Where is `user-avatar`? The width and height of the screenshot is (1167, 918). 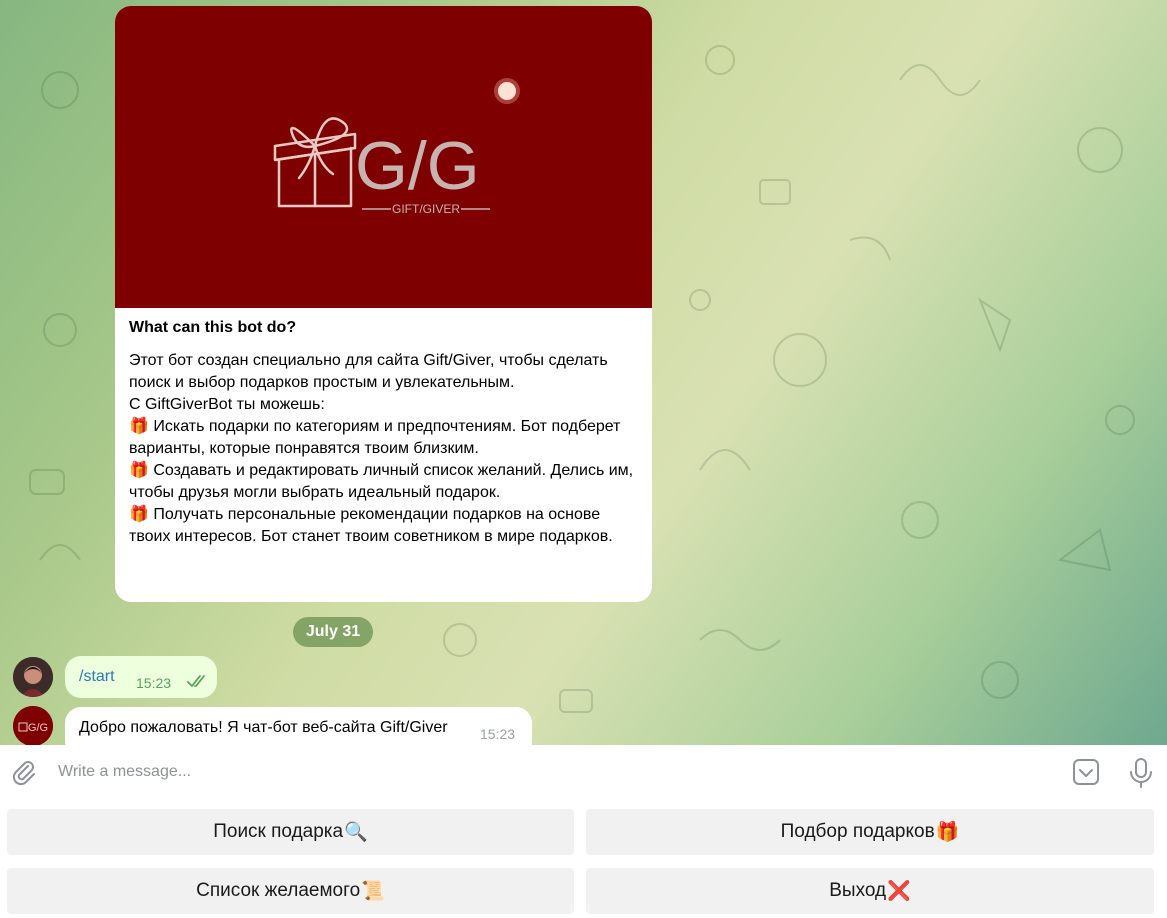 user-avatar is located at coordinates (33, 677).